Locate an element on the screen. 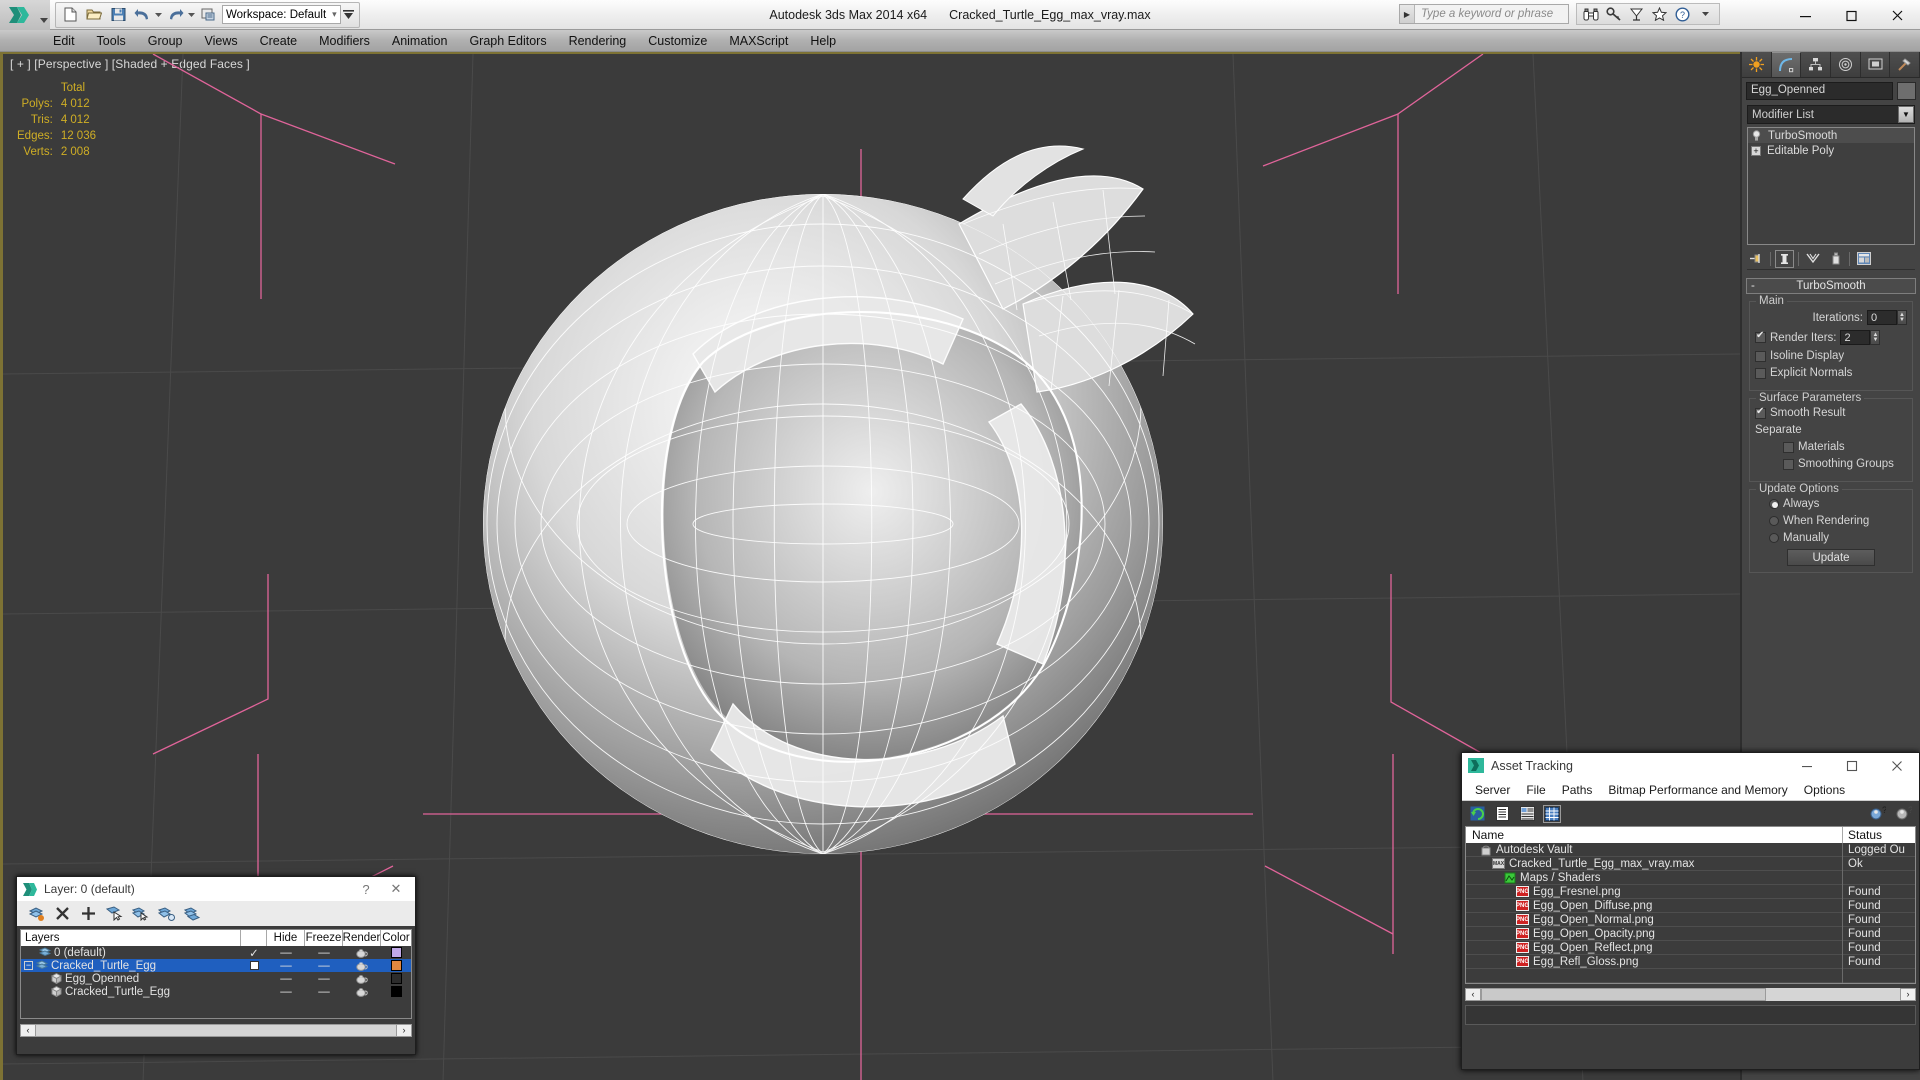  materials-checkbox is located at coordinates (1788, 447).